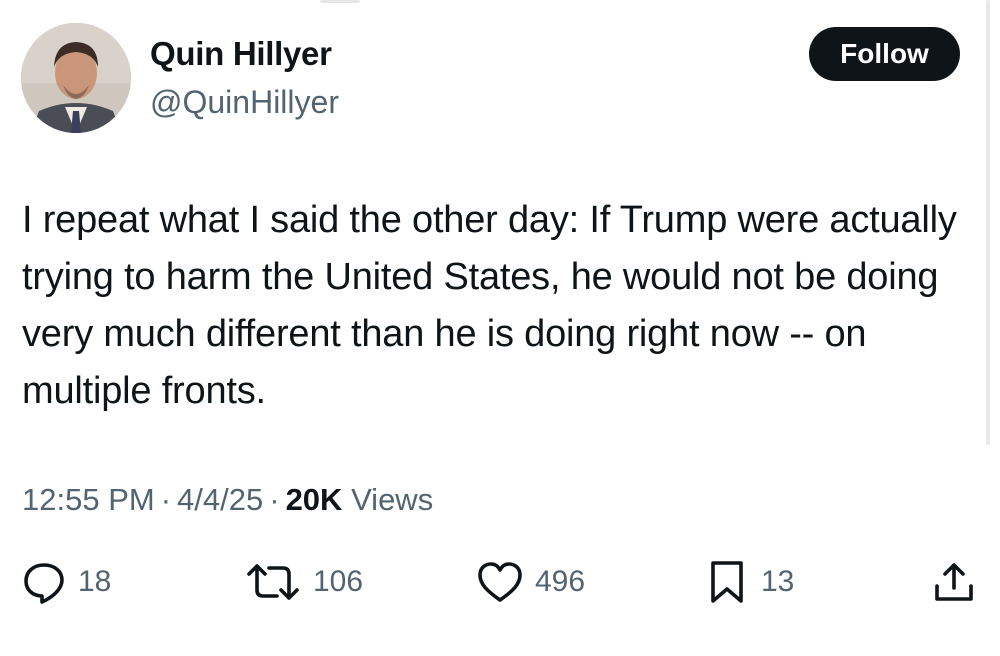  I want to click on follow-button: Follow, so click(884, 54).